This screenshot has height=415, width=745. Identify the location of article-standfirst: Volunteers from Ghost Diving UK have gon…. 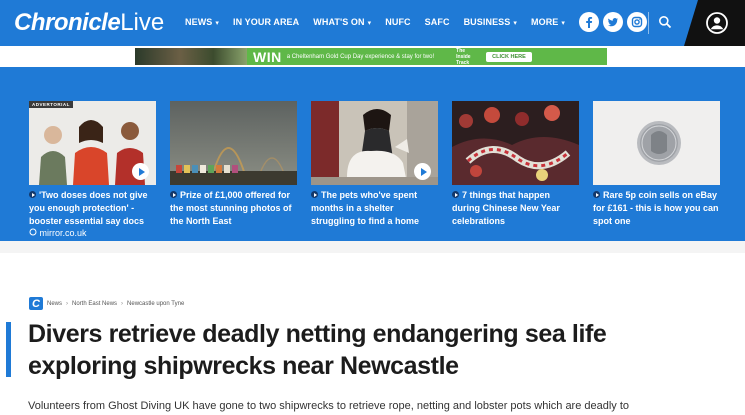
(329, 406).